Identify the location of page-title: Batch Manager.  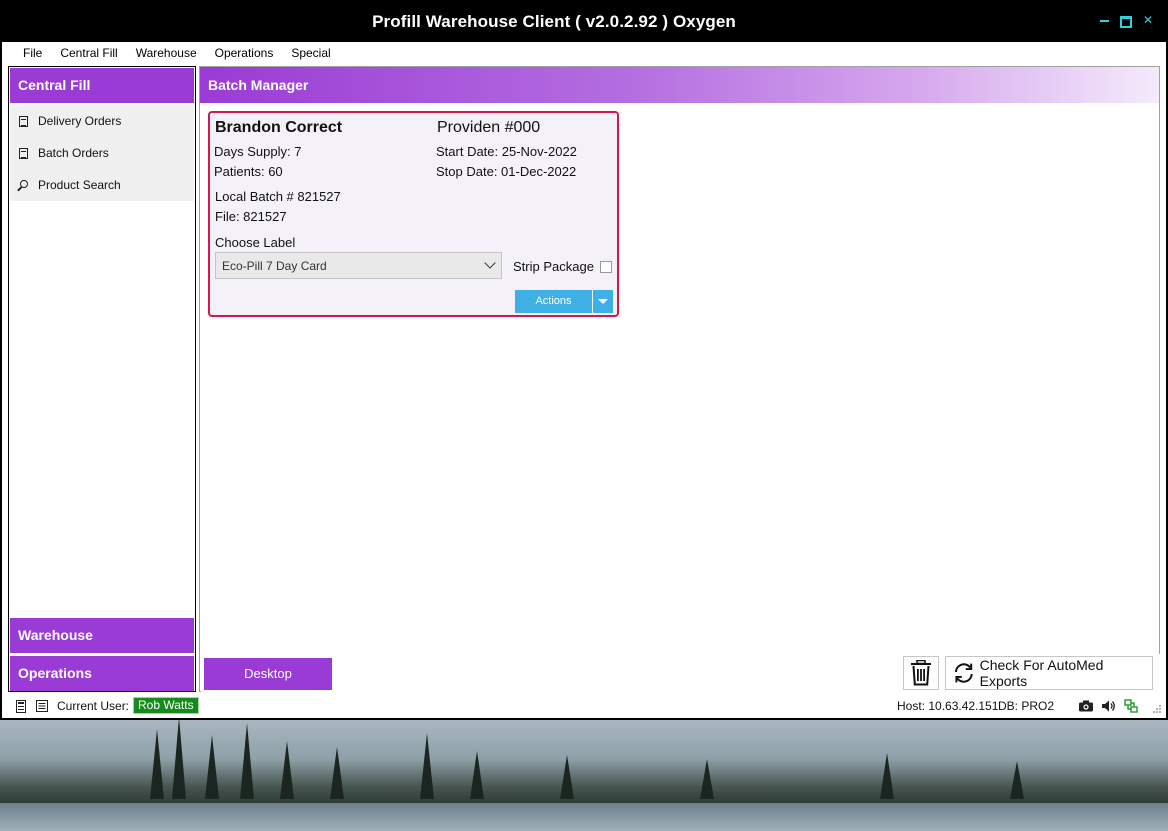
(679, 85).